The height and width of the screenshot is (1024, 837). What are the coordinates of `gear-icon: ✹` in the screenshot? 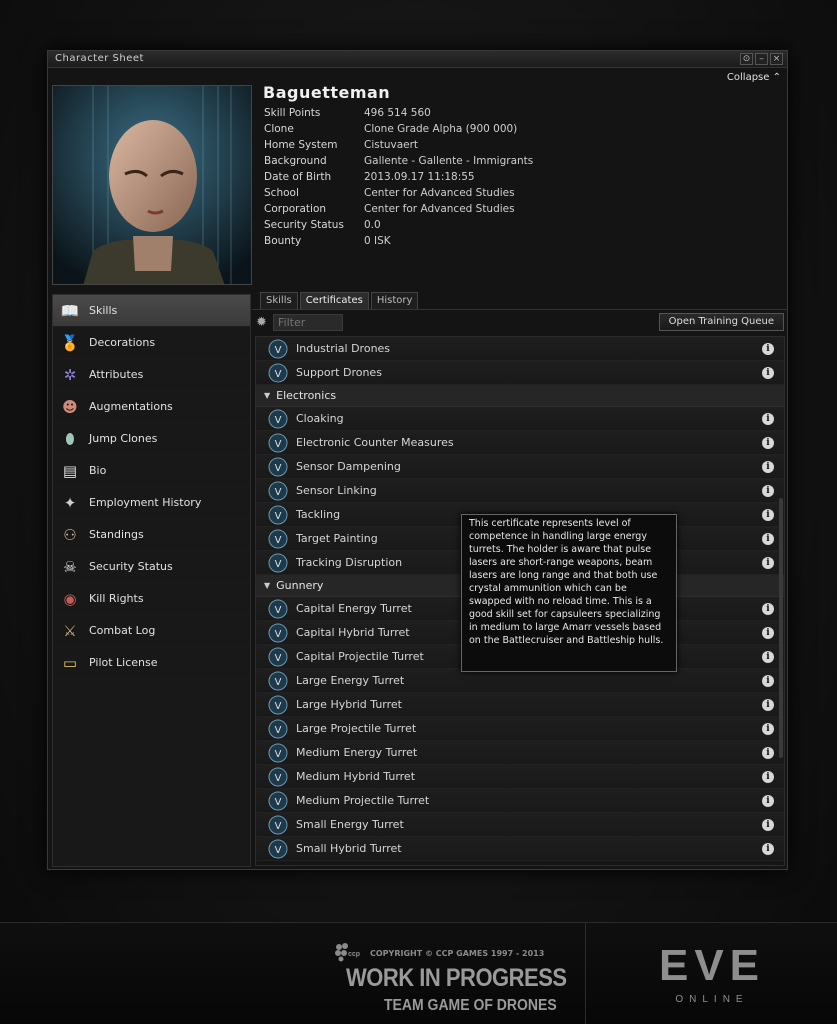 It's located at (261, 322).